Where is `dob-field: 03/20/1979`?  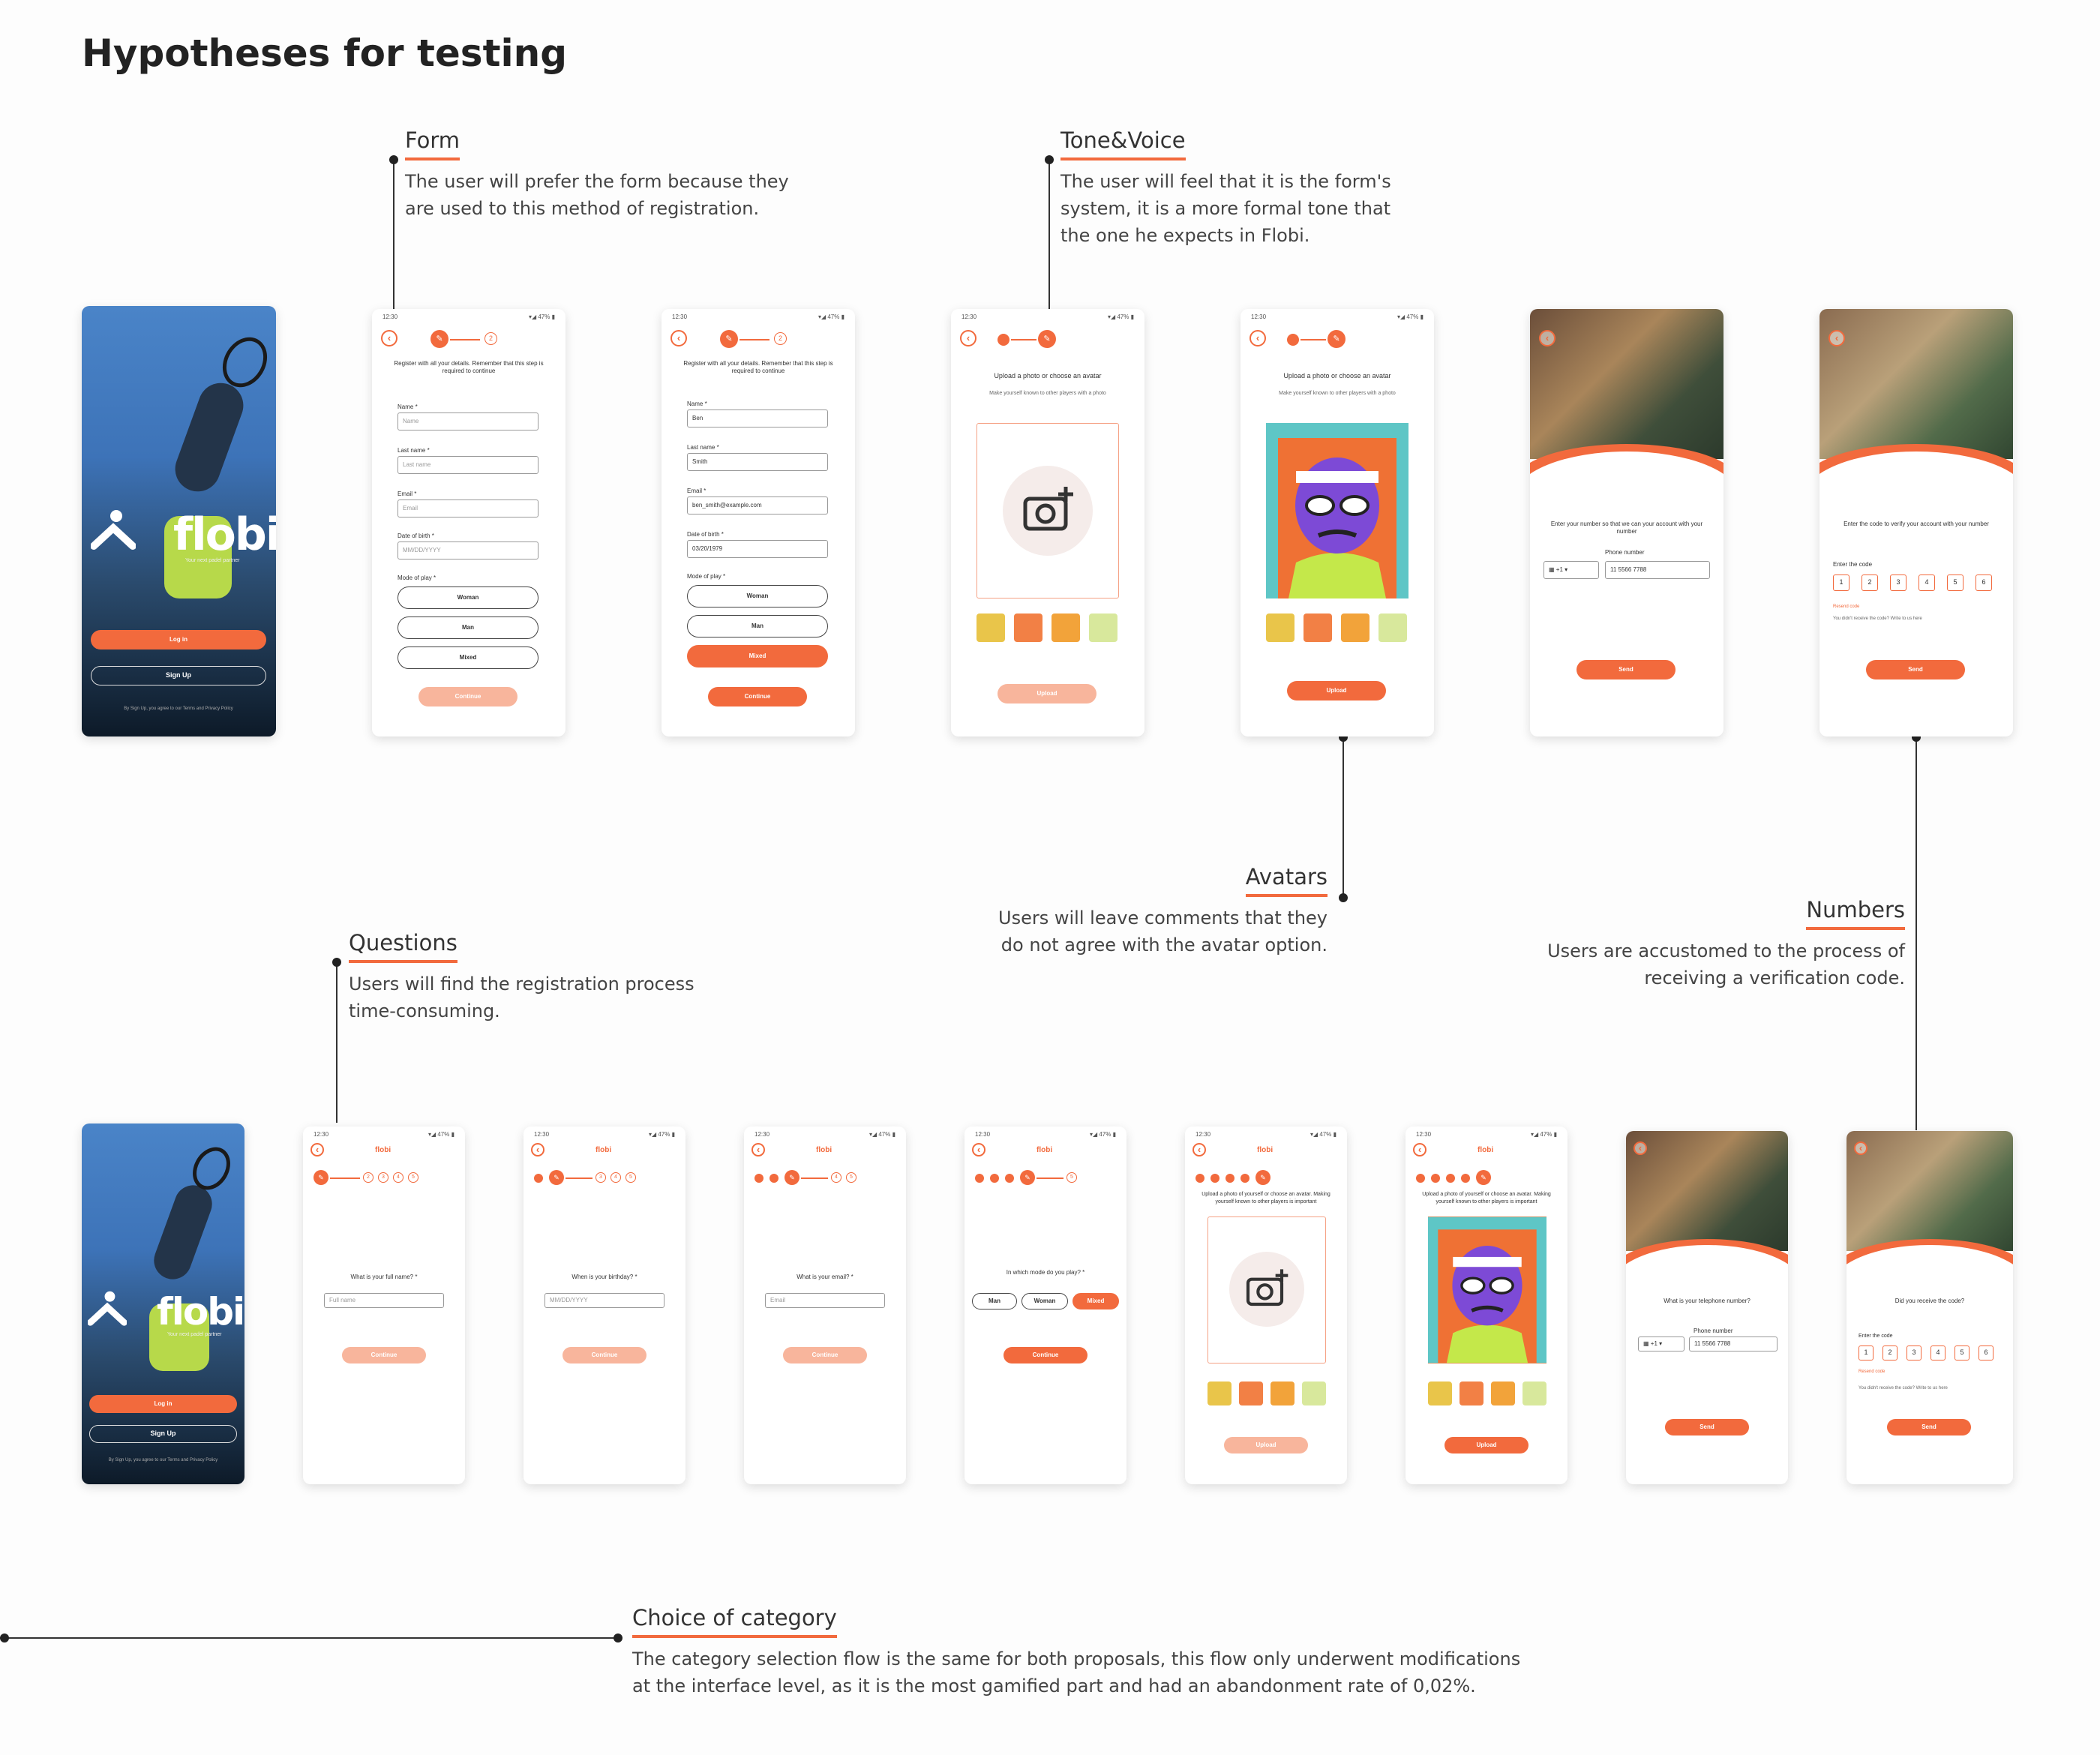 dob-field: 03/20/1979 is located at coordinates (757, 549).